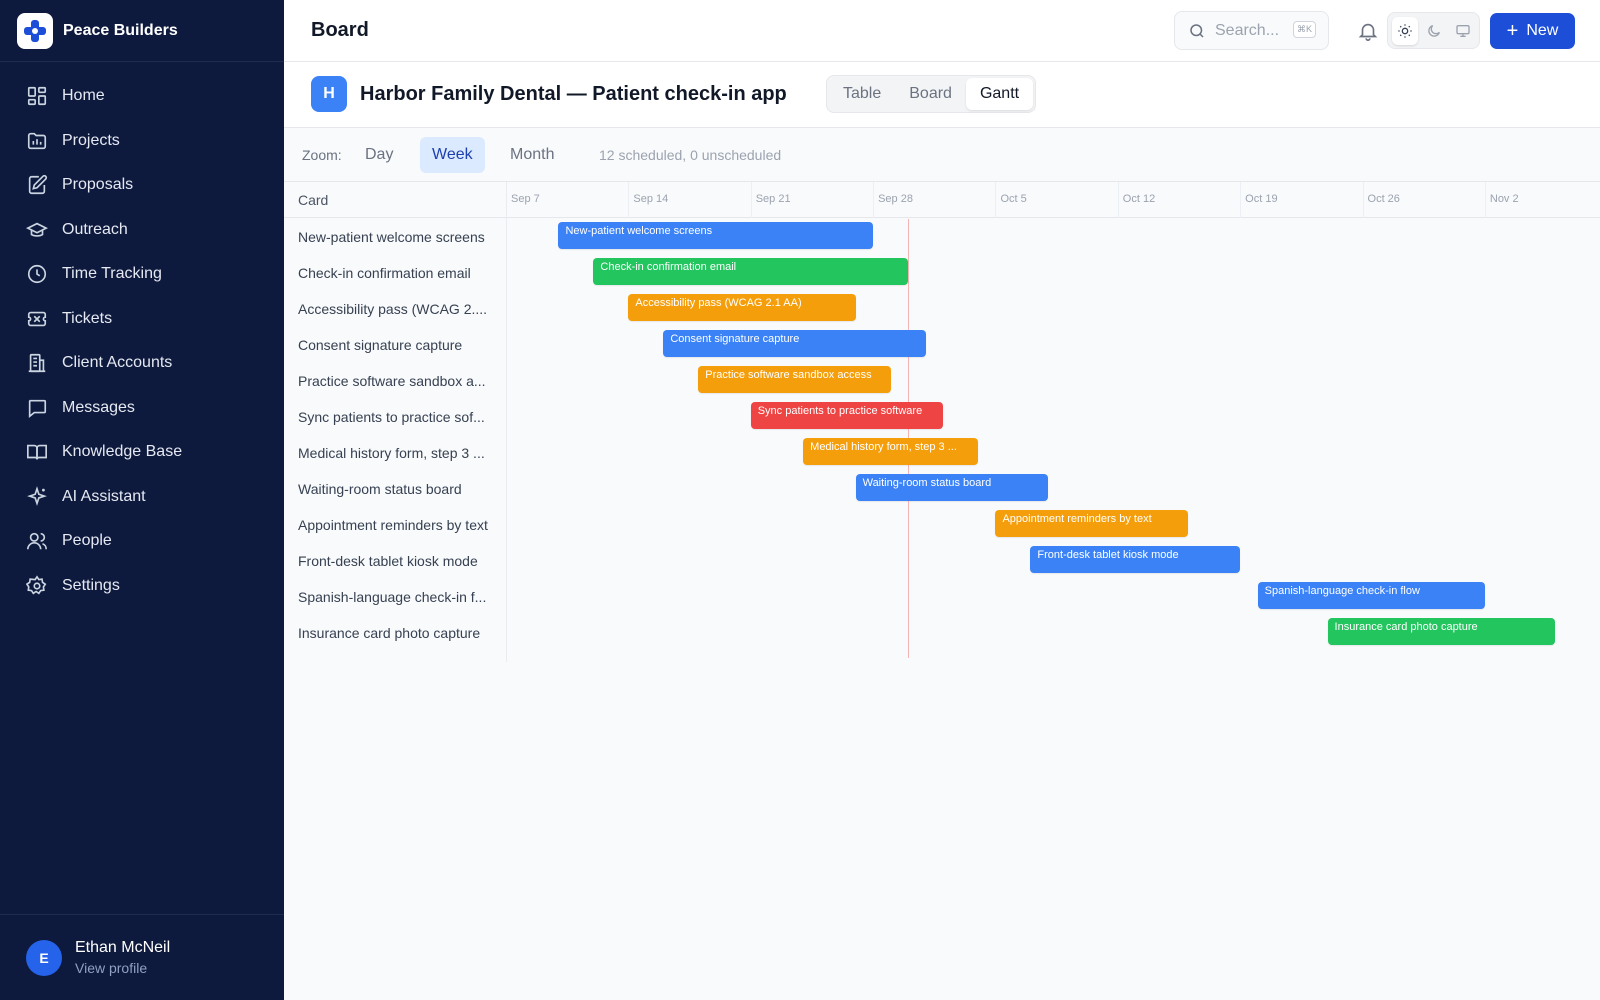 The height and width of the screenshot is (1000, 1600). I want to click on task-row-label: Check-in confirmation email, so click(398, 273).